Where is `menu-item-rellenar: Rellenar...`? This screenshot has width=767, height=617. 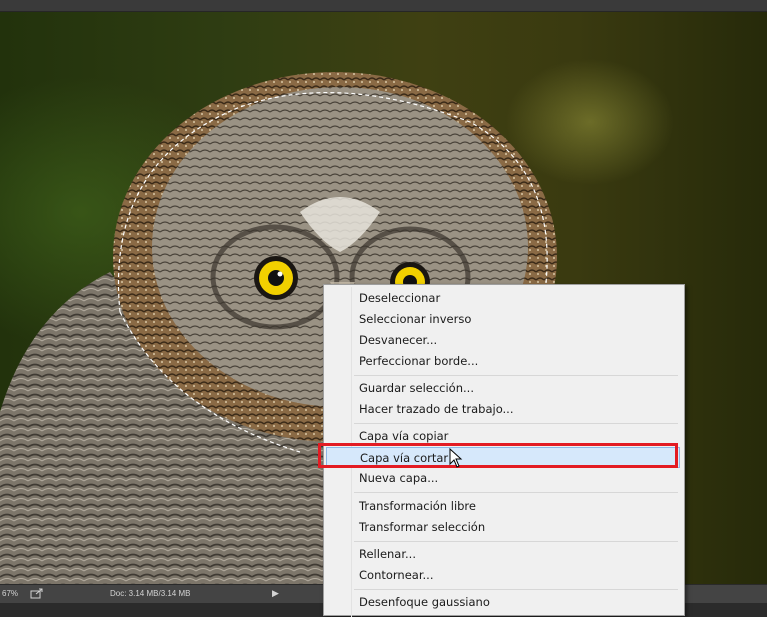
menu-item-rellenar: Rellenar... is located at coordinates (503, 554).